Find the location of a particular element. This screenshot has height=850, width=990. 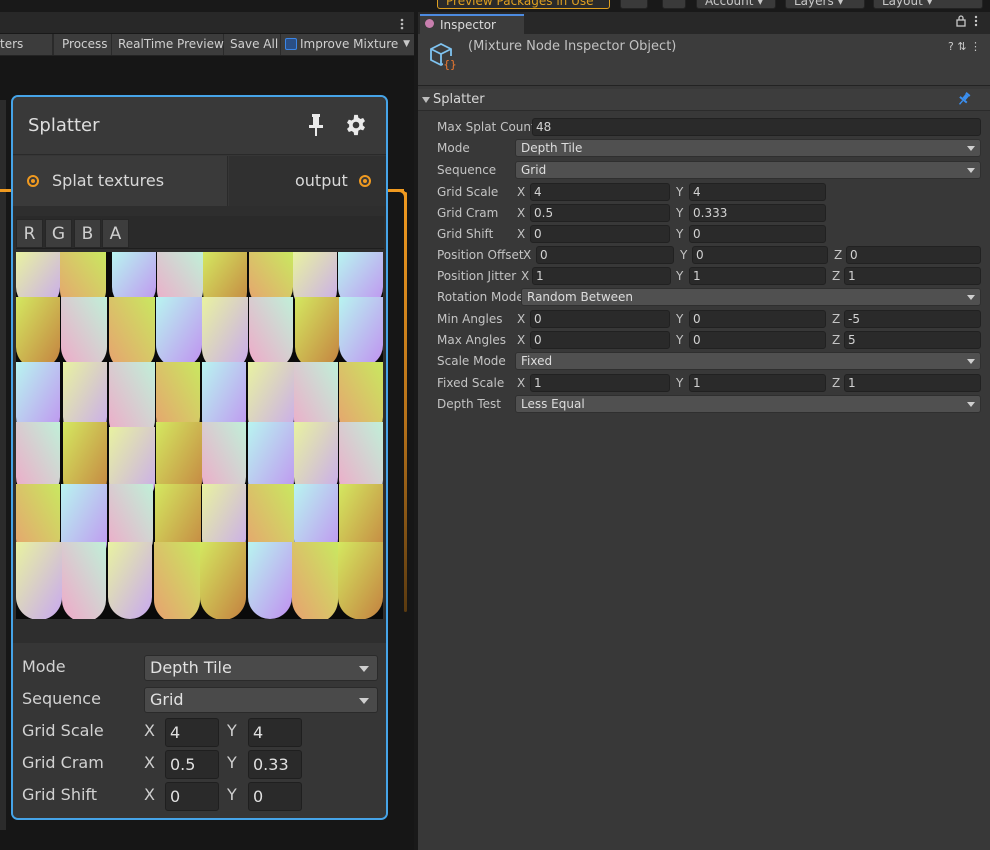

layout-dropdown: Layout ▾ is located at coordinates (928, 4).